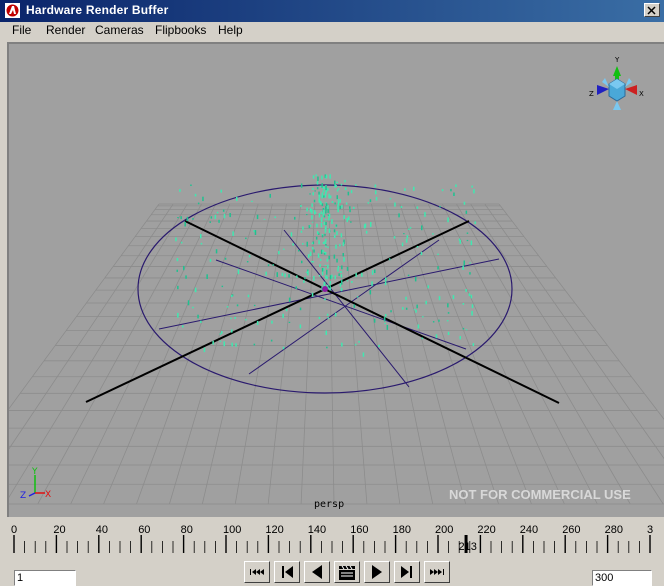  I want to click on title-bar: Hardware Render Buffer, so click(332, 11).